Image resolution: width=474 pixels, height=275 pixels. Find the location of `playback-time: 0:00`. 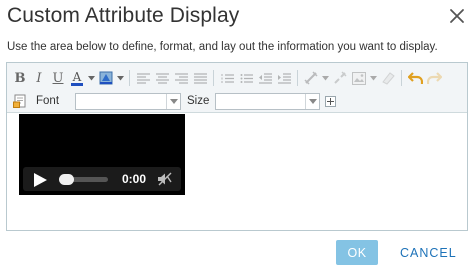

playback-time: 0:00 is located at coordinates (134, 179).